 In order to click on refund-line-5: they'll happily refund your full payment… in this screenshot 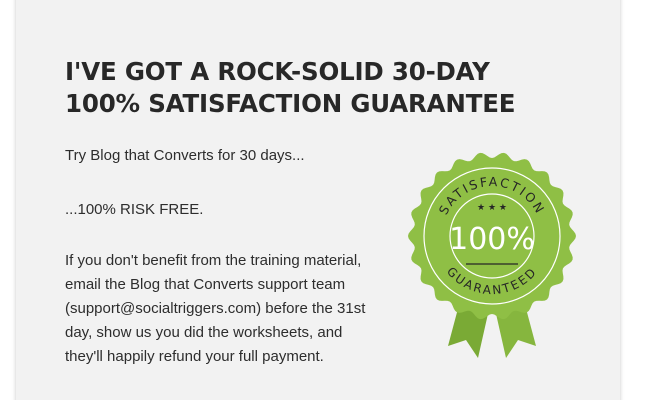, I will do `click(194, 356)`.